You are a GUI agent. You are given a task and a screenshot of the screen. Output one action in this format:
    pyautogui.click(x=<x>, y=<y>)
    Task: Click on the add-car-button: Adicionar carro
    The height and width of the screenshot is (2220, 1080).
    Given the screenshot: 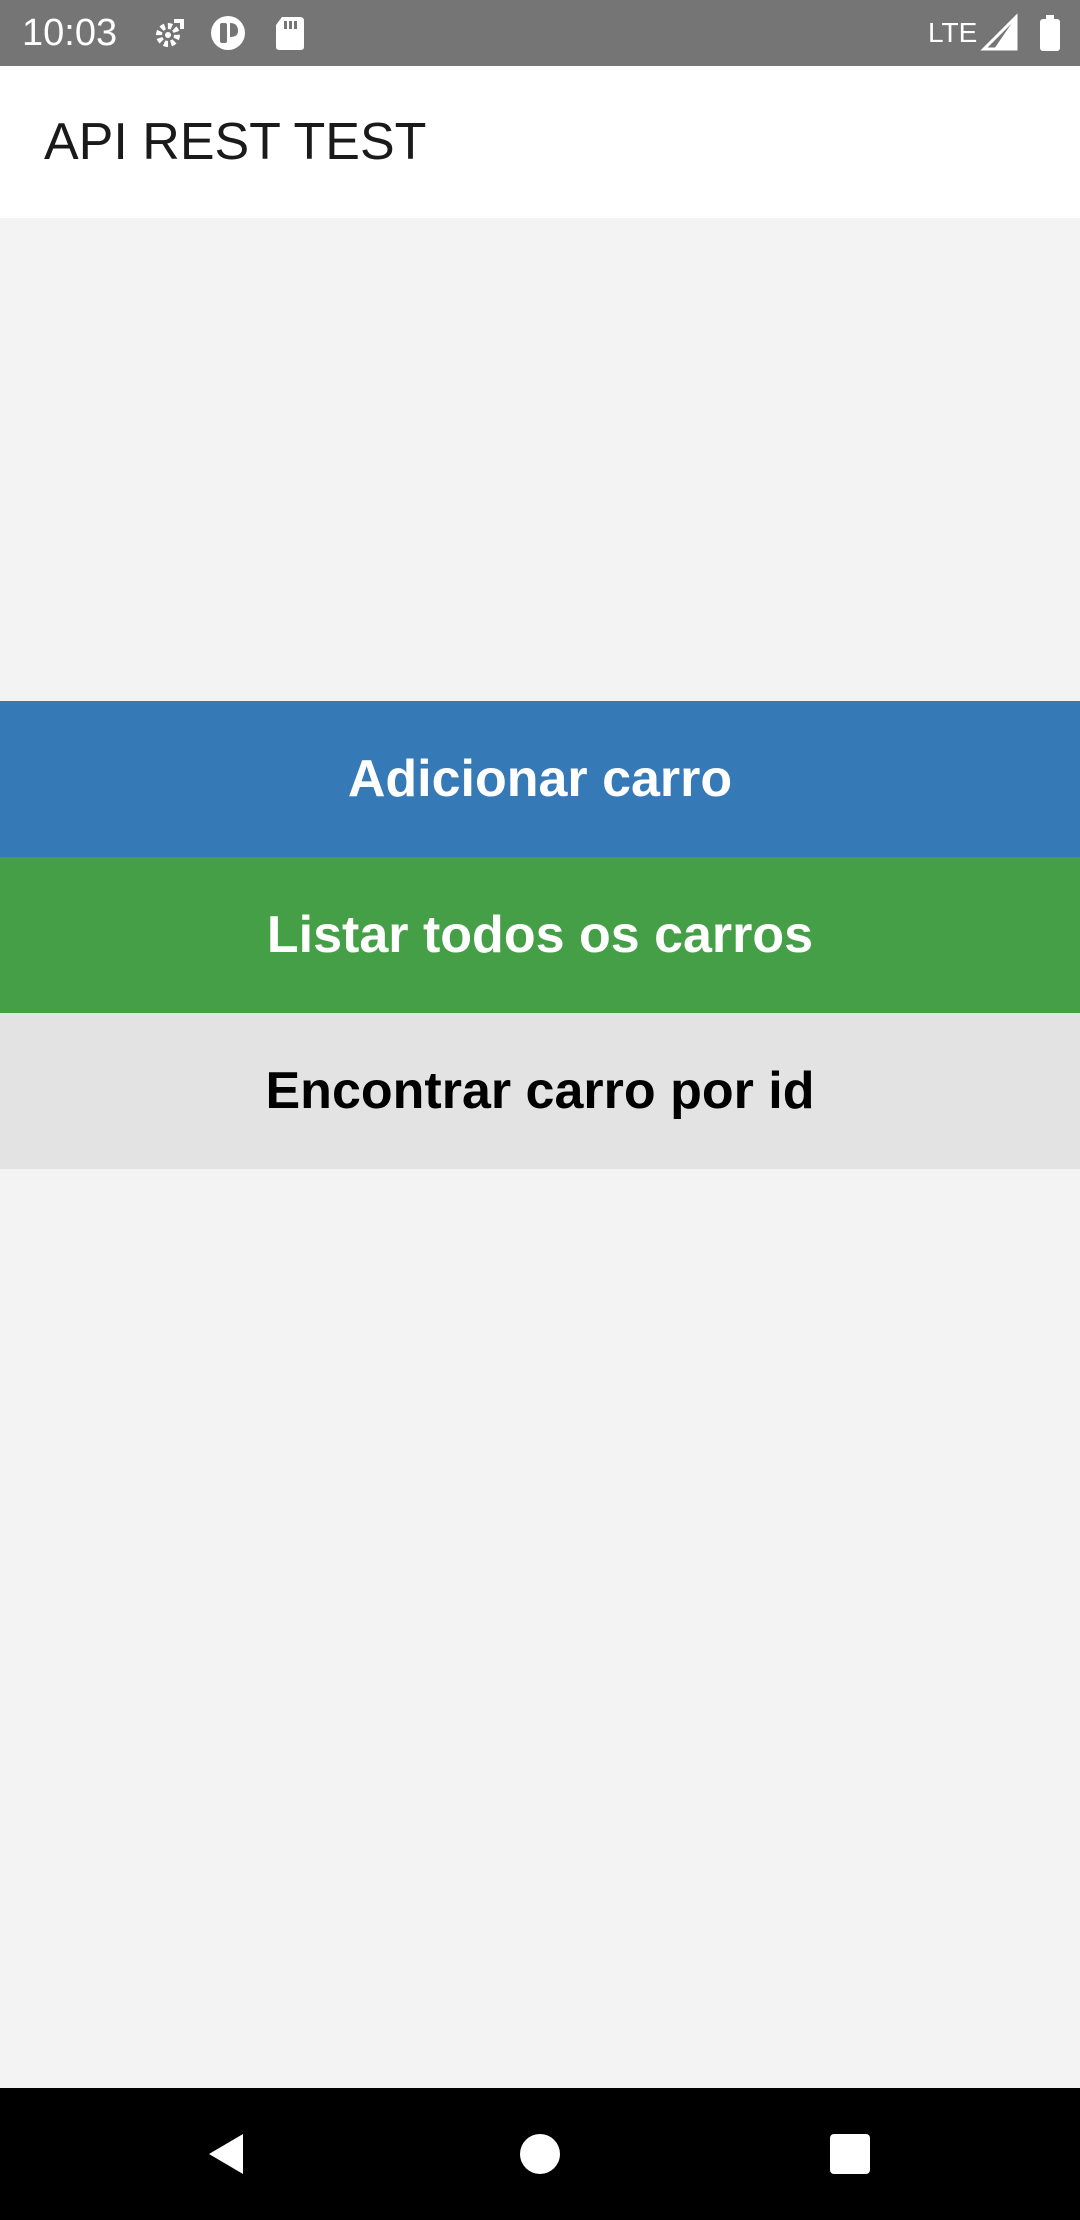 What is the action you would take?
    pyautogui.click(x=540, y=779)
    